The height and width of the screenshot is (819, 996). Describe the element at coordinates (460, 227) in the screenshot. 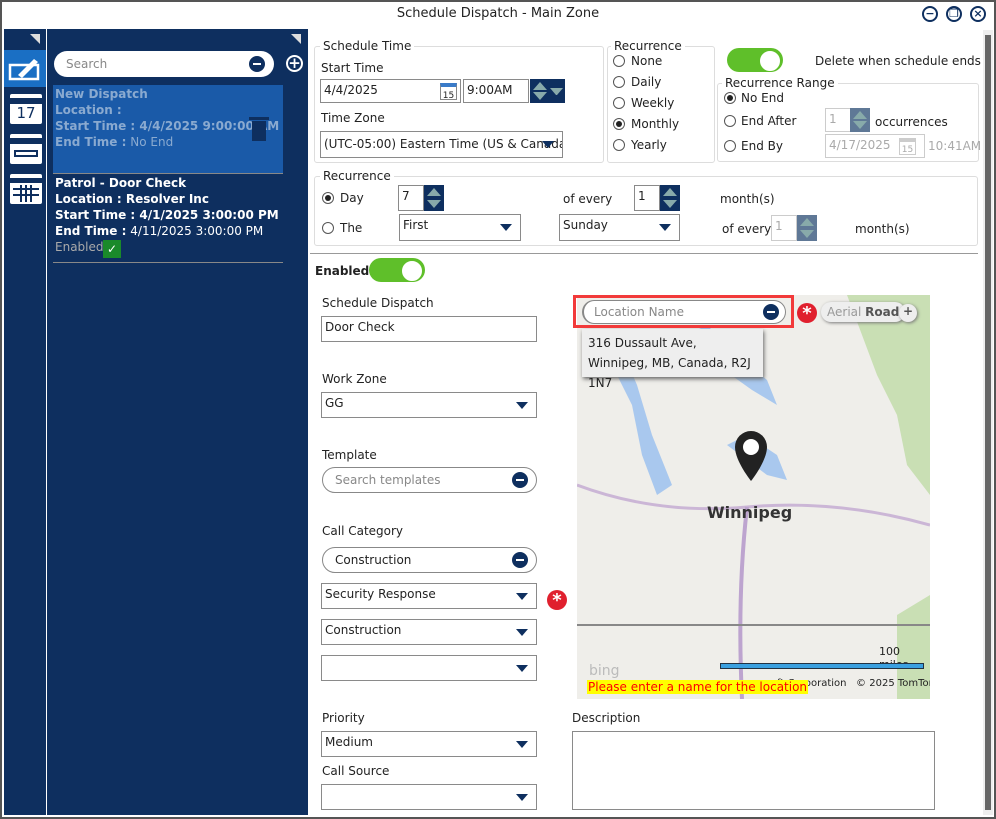

I see `ordinal-select: First` at that location.